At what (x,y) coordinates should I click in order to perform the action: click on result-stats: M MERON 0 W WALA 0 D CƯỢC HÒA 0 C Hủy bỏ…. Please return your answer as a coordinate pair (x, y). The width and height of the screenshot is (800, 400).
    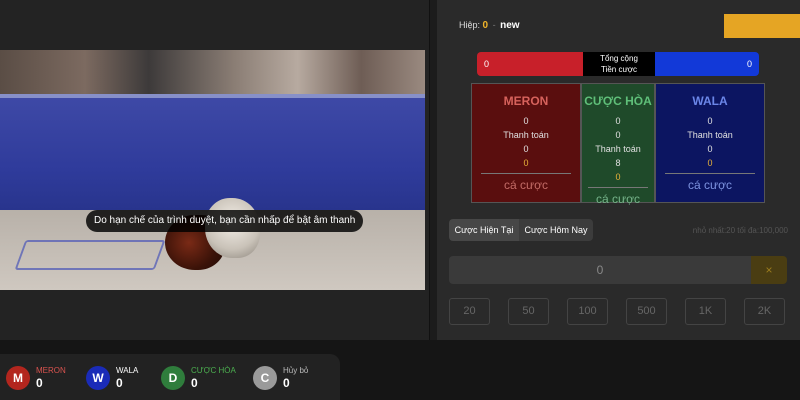
    Looking at the image, I should click on (170, 377).